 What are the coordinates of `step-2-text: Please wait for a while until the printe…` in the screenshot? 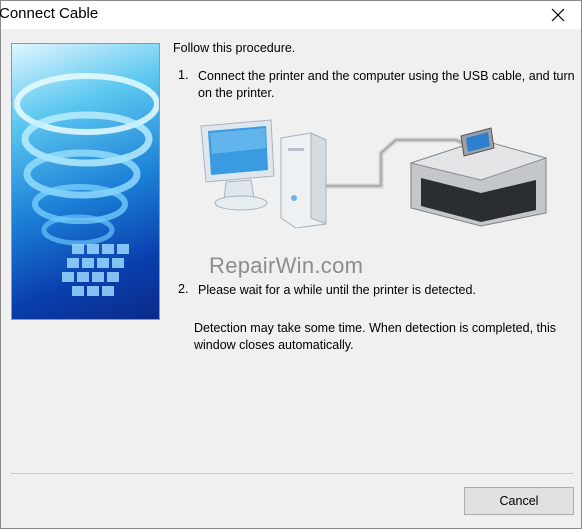 It's located at (337, 290).